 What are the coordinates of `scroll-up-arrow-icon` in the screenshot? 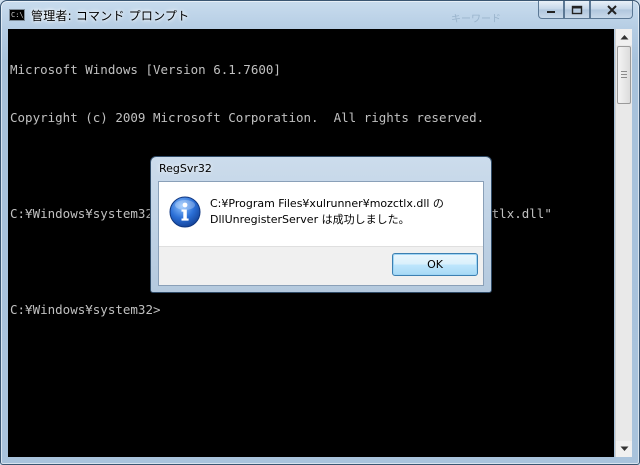 It's located at (624, 37).